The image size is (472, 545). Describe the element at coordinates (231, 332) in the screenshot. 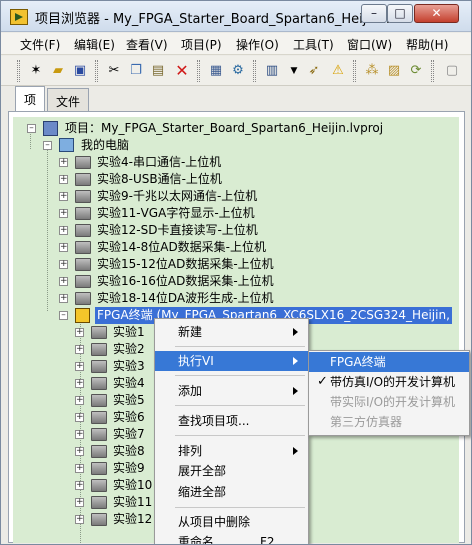

I see `menu-item-new: 新建` at that location.